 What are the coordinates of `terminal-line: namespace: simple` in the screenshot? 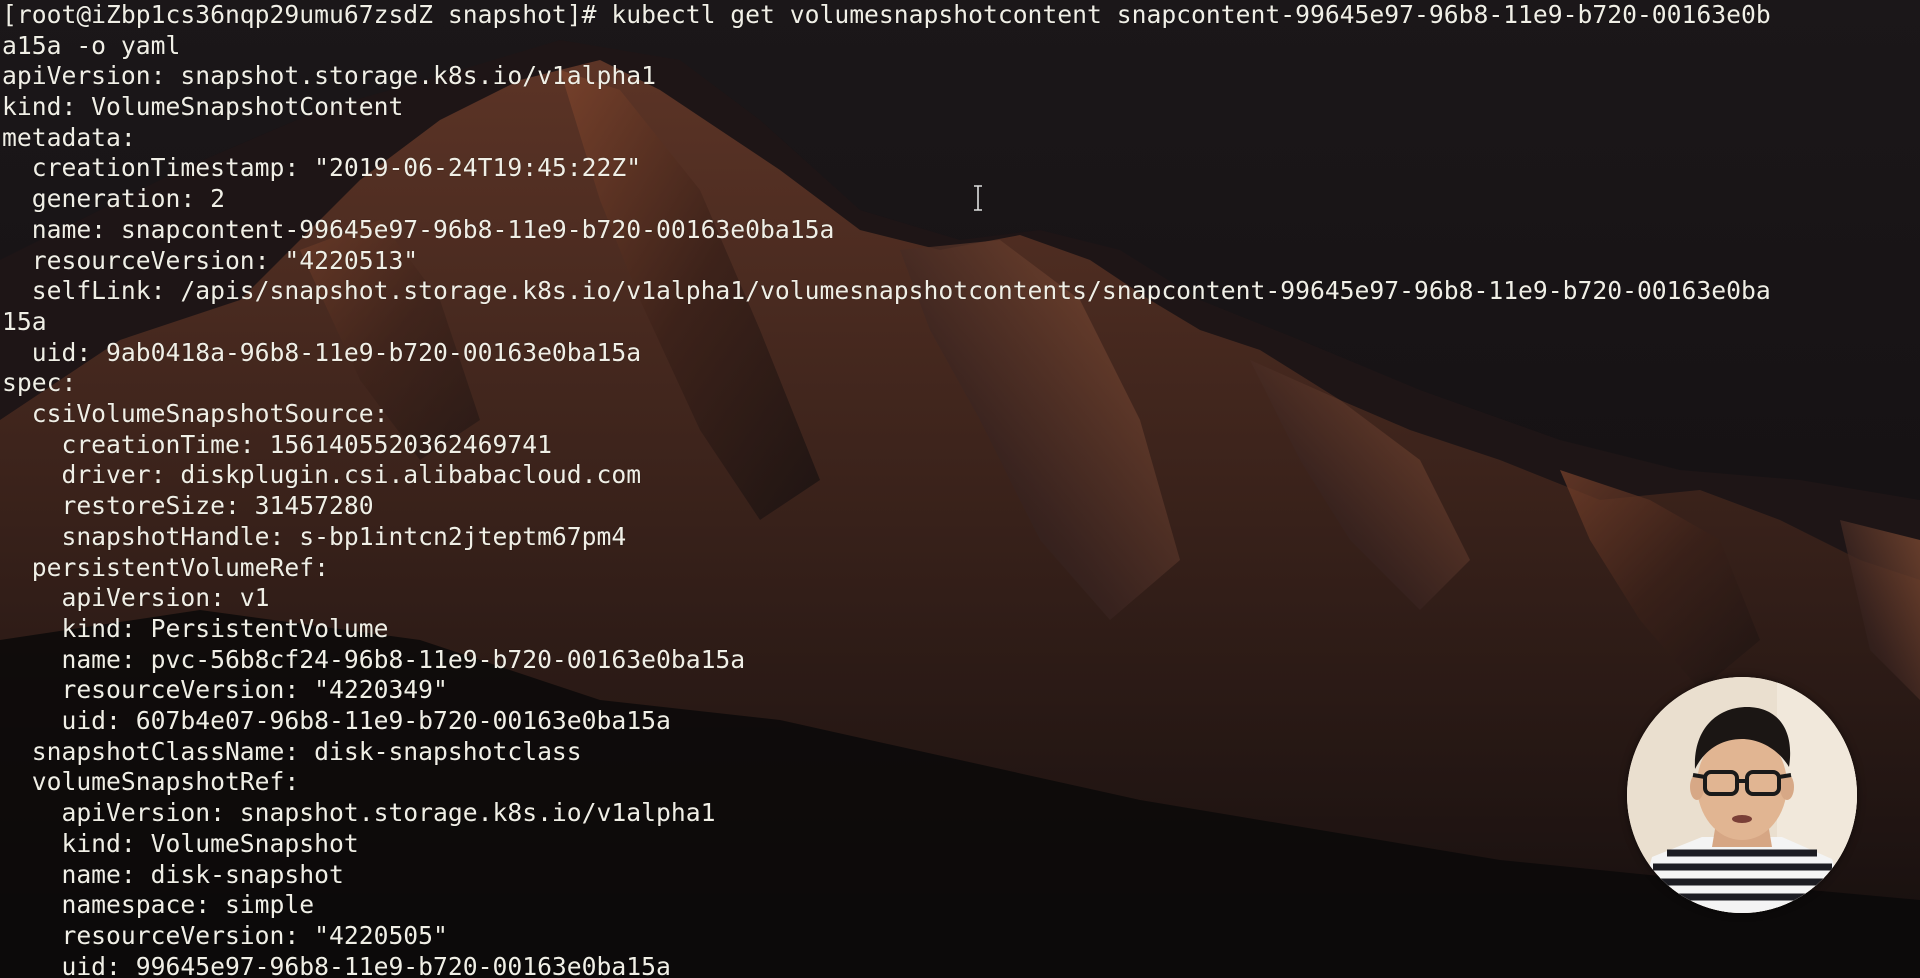 It's located at (158, 905).